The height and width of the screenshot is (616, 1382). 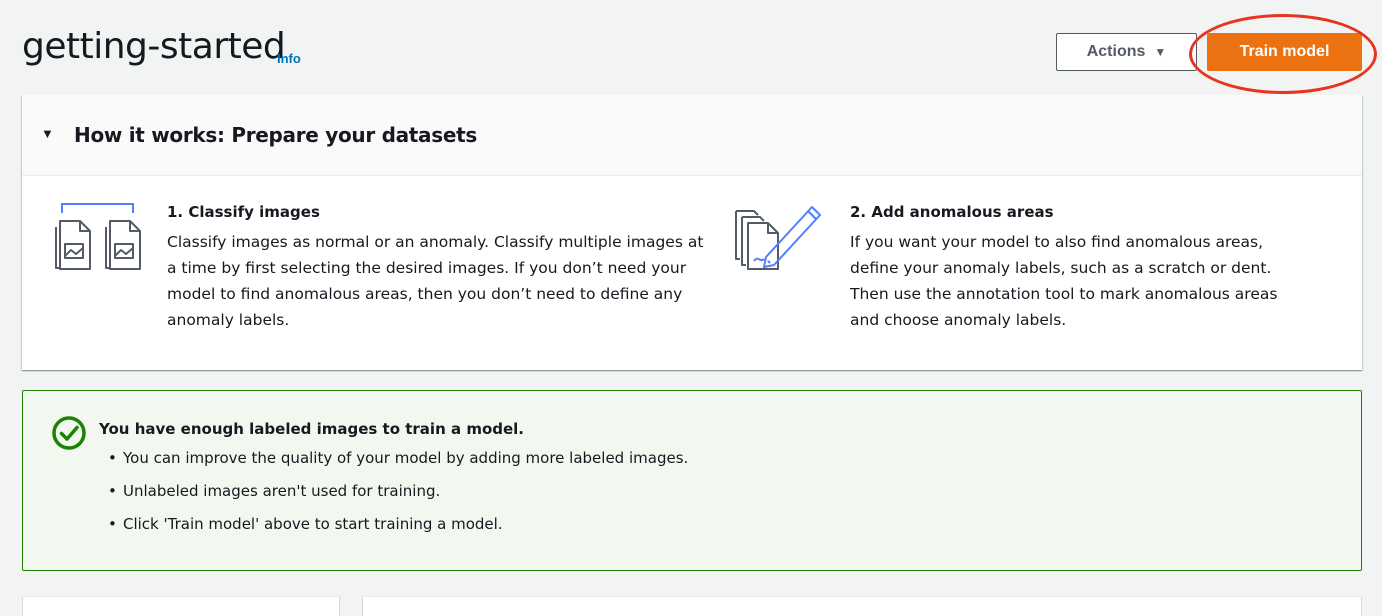 I want to click on step-2-title: 2. Add anomalous areas, so click(x=952, y=212).